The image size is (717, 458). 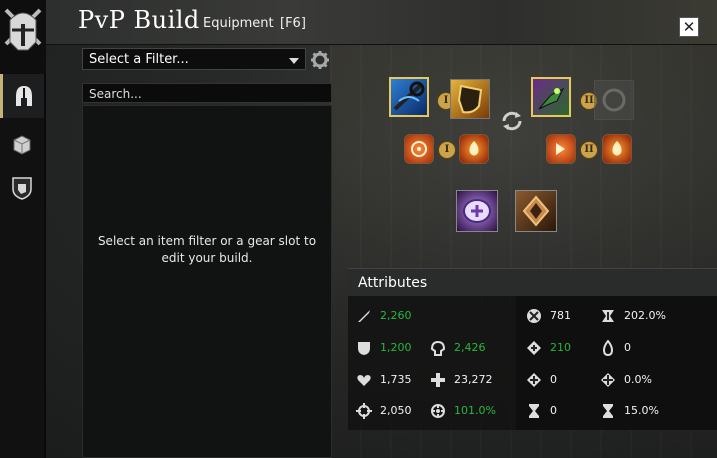 I want to click on stat-condition-damage-value: 210, so click(x=560, y=347).